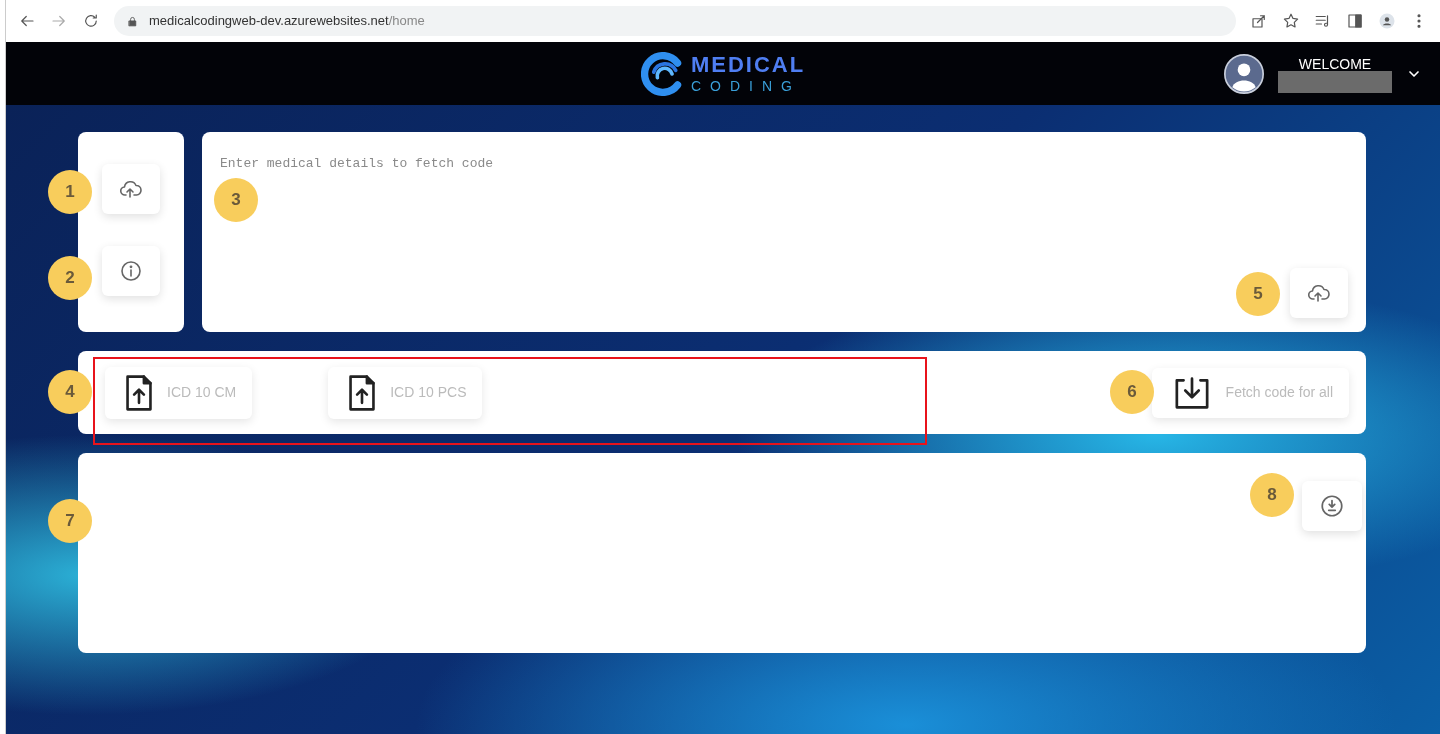 The height and width of the screenshot is (734, 1440). I want to click on welcome-label: WELCOME, so click(1335, 64).